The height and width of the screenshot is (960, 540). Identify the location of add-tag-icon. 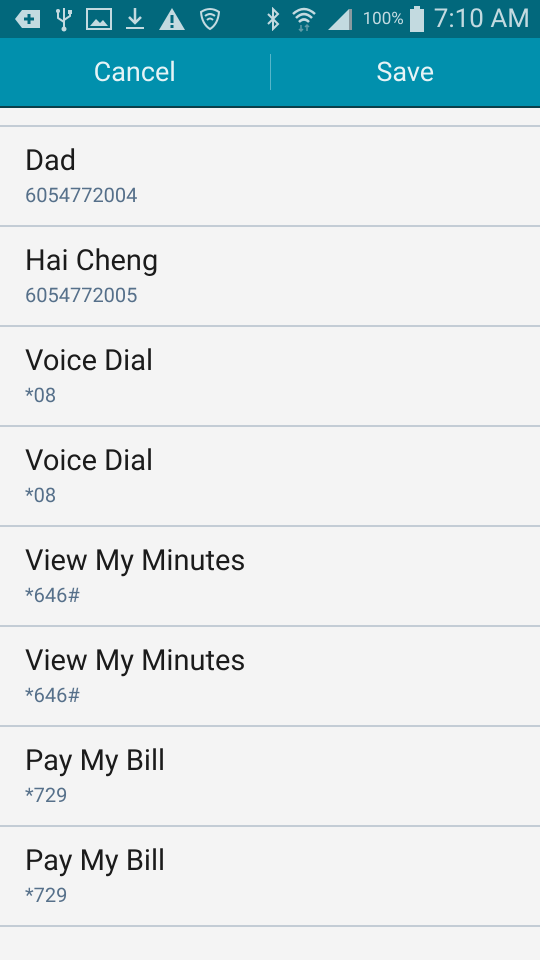
(28, 19).